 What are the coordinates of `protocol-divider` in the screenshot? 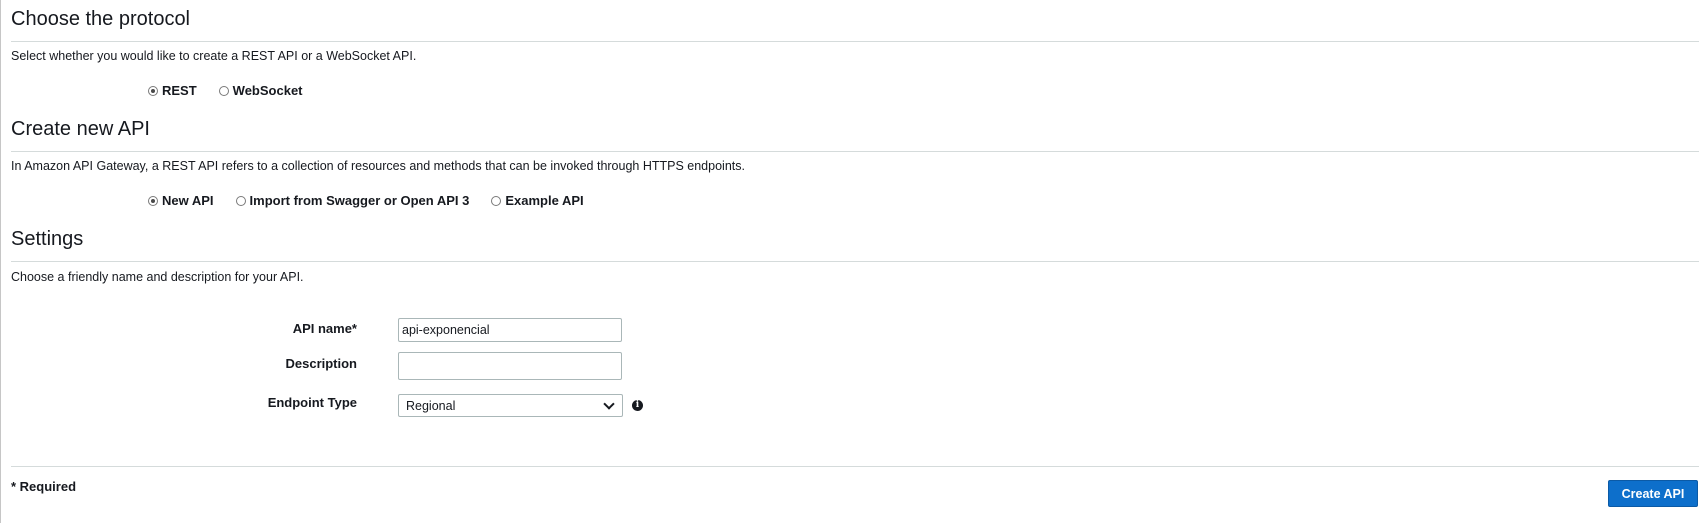 It's located at (855, 41).